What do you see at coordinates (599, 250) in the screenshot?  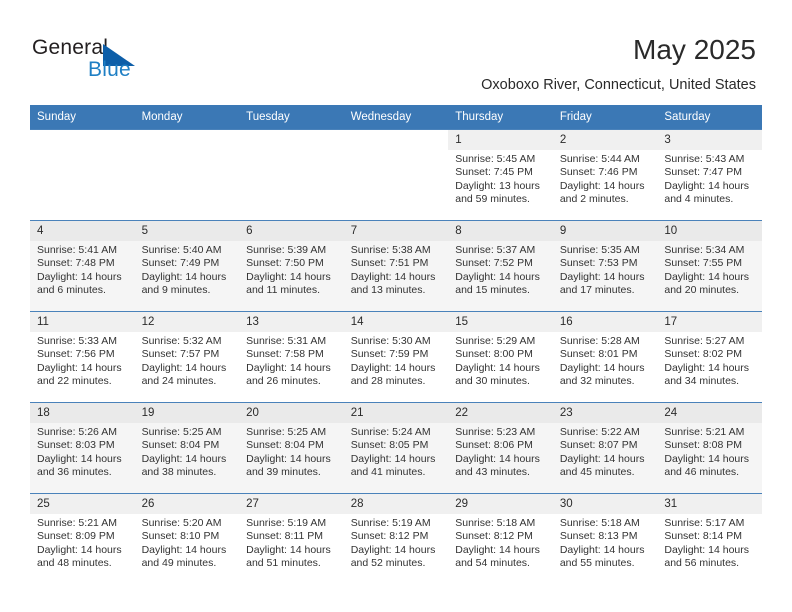 I see `sunrise-line: Sunrise: 5:35 AM` at bounding box center [599, 250].